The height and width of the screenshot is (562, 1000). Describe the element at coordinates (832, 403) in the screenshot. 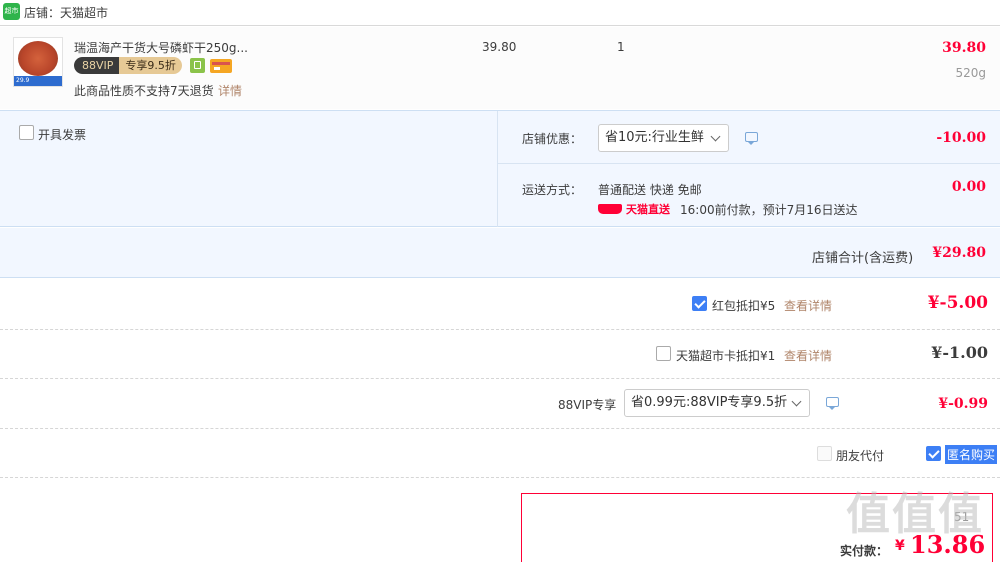

I see `vip-message-icon` at that location.